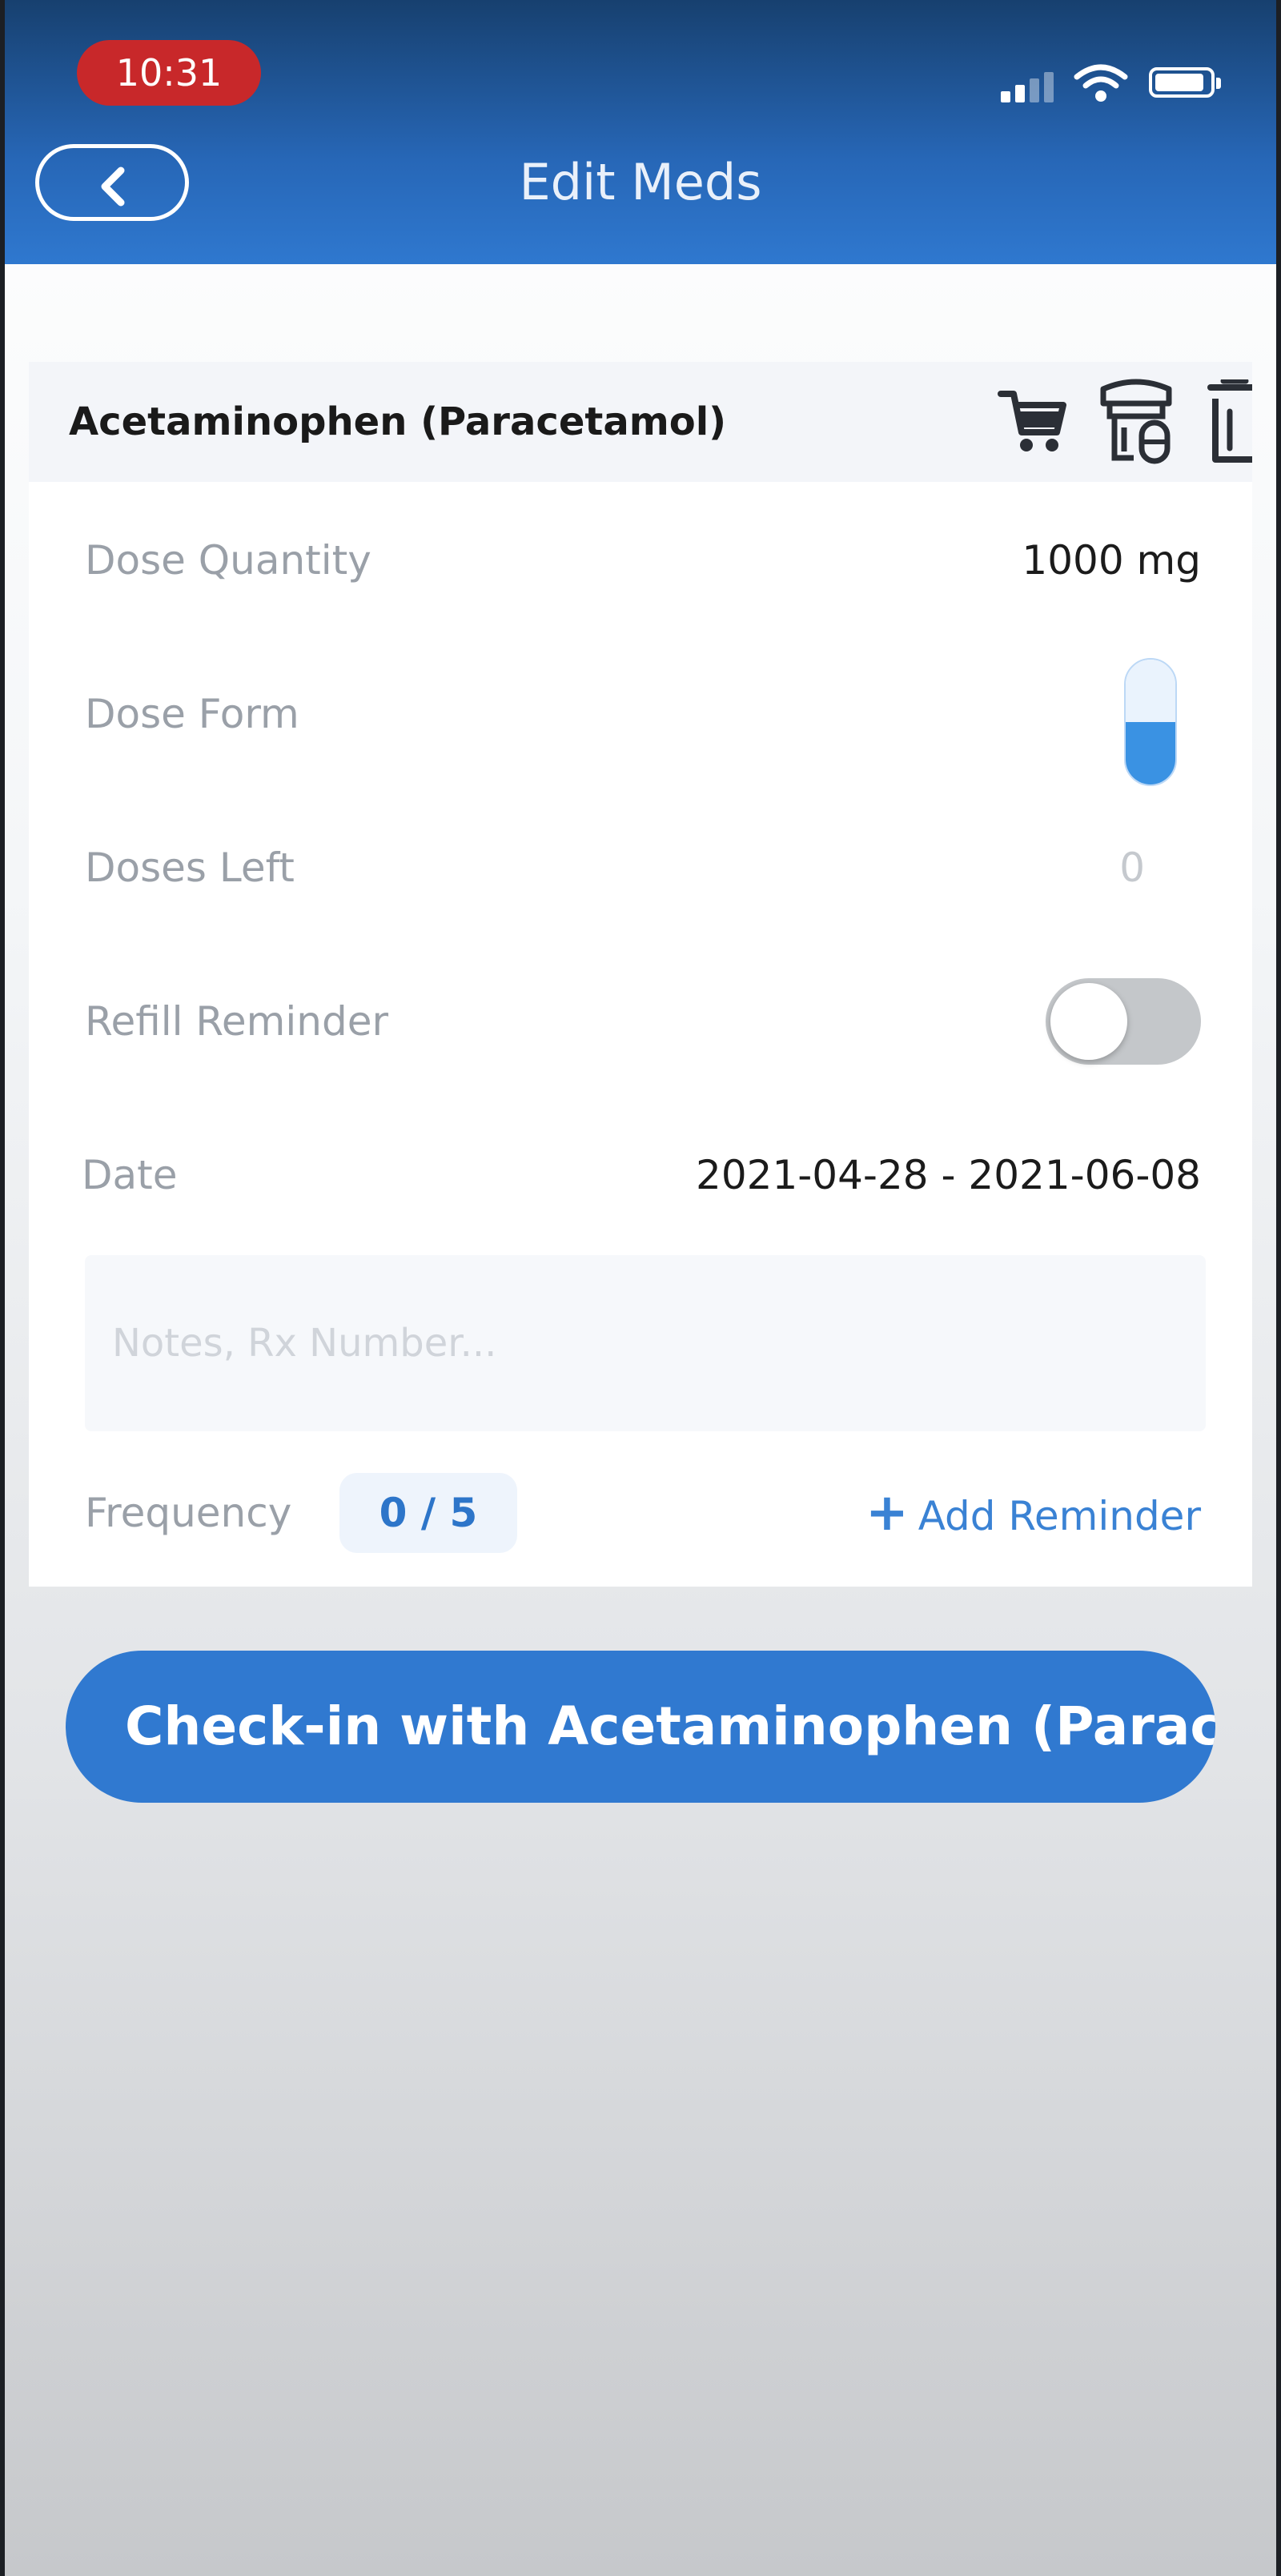  I want to click on status-icons, so click(1121, 82).